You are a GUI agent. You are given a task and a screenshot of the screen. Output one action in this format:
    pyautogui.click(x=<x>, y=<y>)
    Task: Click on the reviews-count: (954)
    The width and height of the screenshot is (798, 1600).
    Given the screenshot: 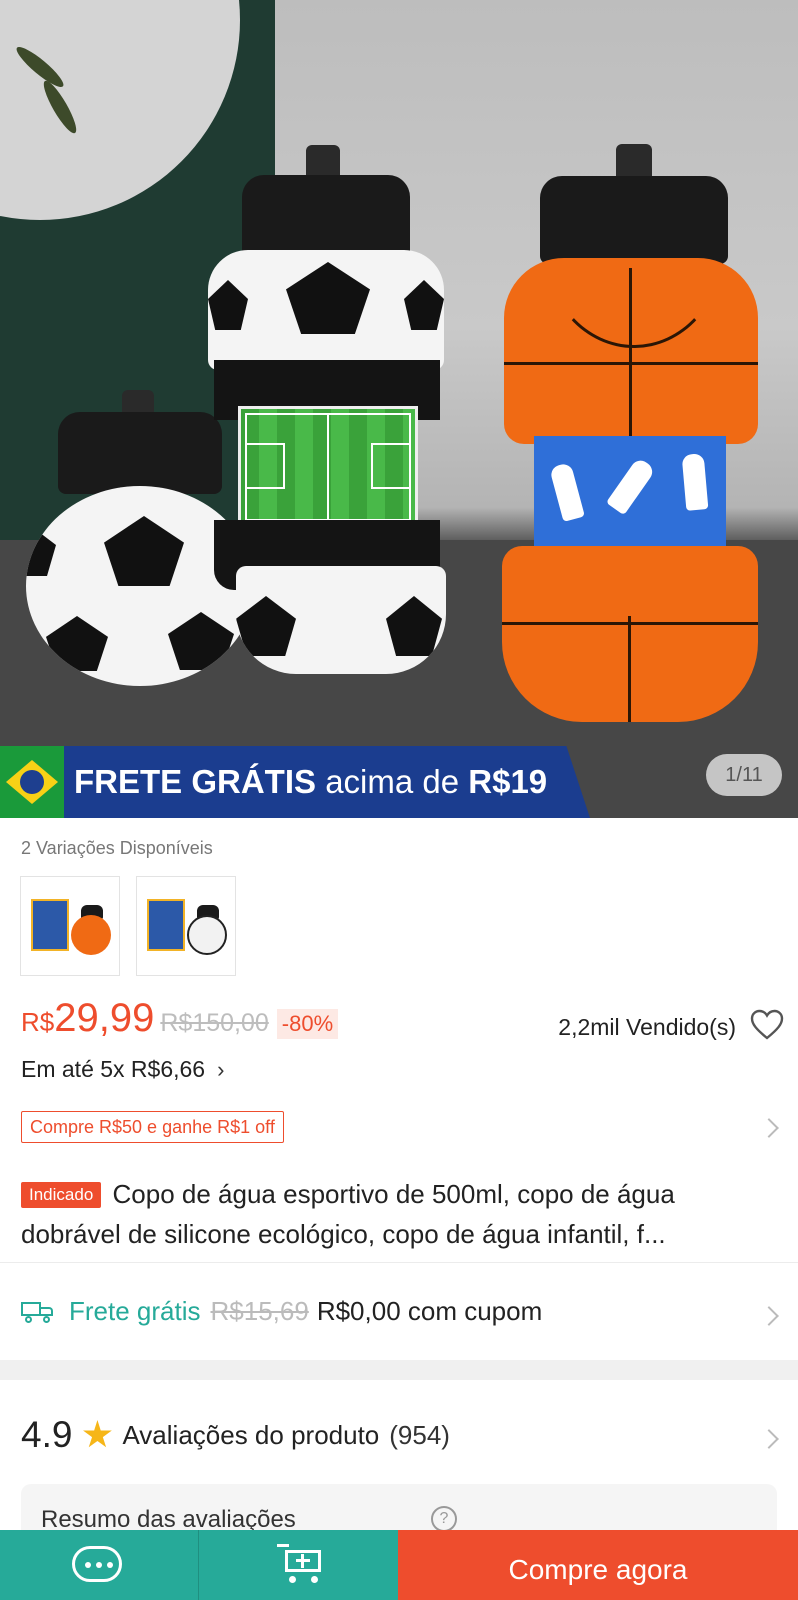 What is the action you would take?
    pyautogui.click(x=419, y=1434)
    